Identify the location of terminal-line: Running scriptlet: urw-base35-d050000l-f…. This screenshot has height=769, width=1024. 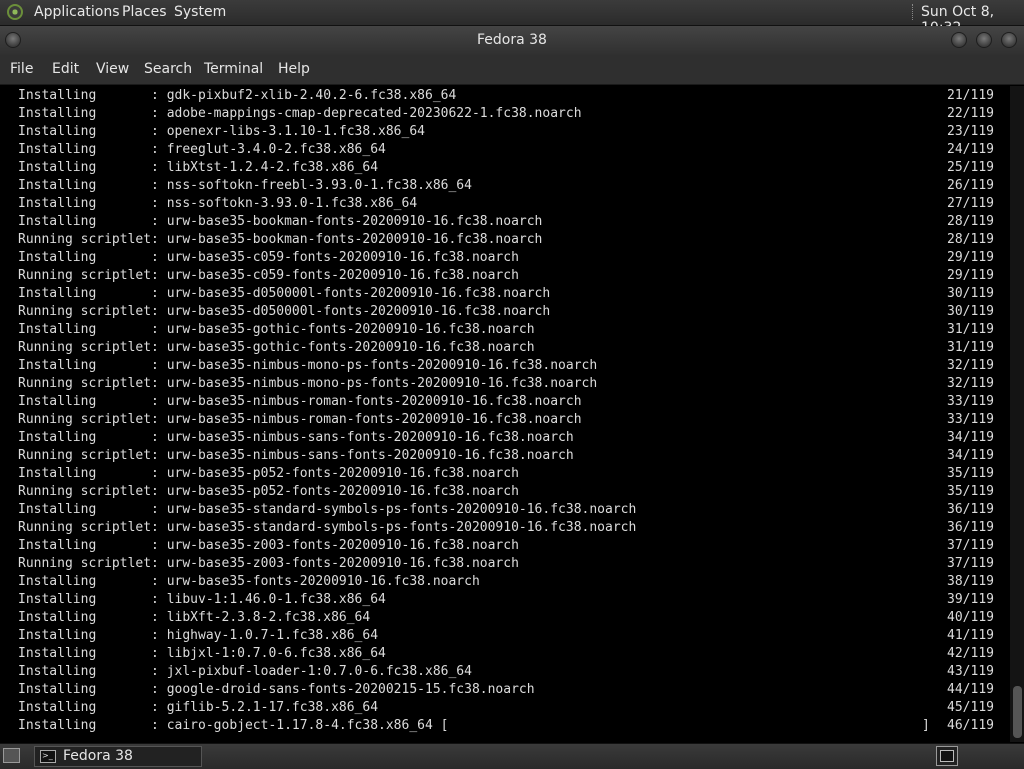
(284, 311).